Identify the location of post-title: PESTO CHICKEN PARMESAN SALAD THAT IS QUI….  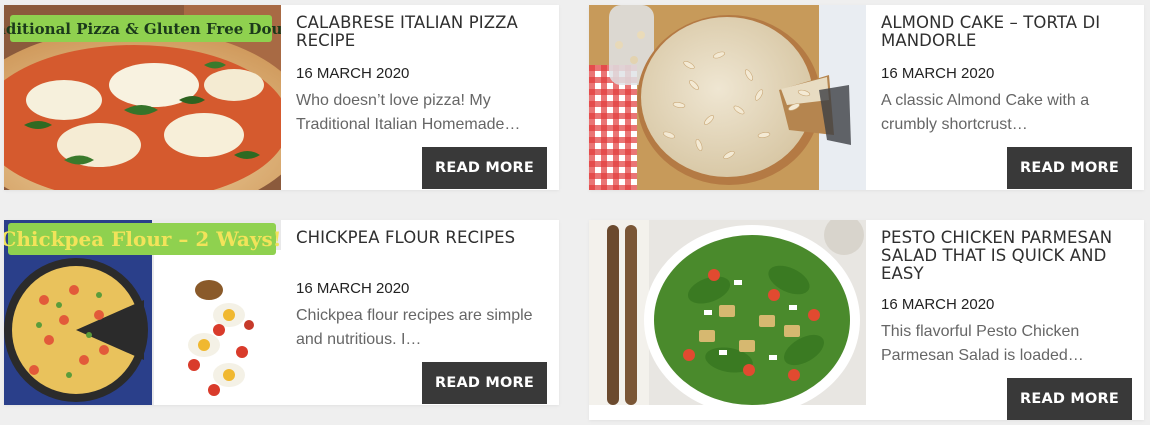
(1006, 256).